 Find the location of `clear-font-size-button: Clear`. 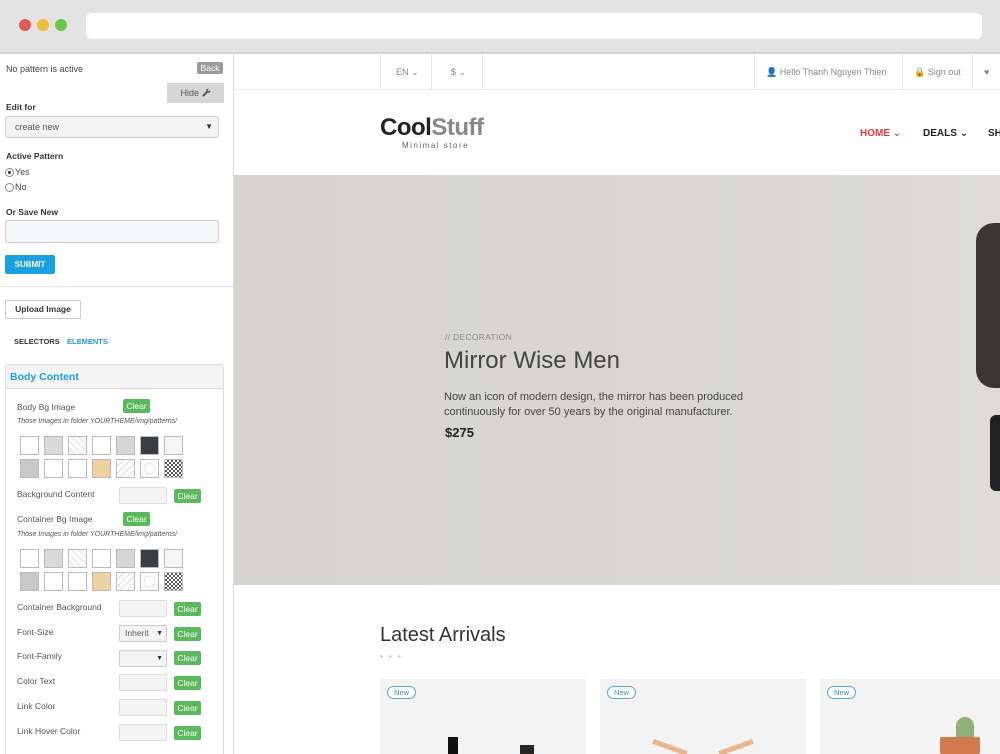

clear-font-size-button: Clear is located at coordinates (187, 634).